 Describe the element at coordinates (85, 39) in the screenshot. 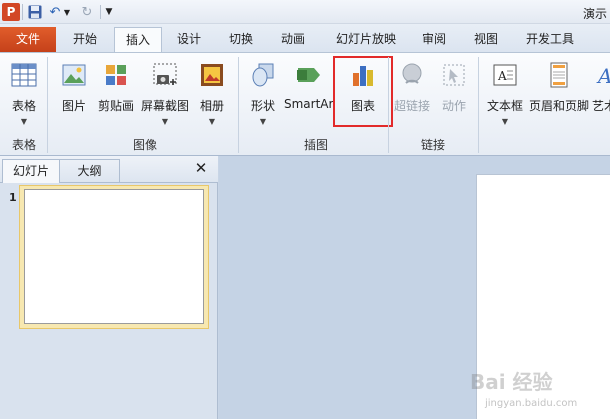

I see `tab-home: 开始` at that location.